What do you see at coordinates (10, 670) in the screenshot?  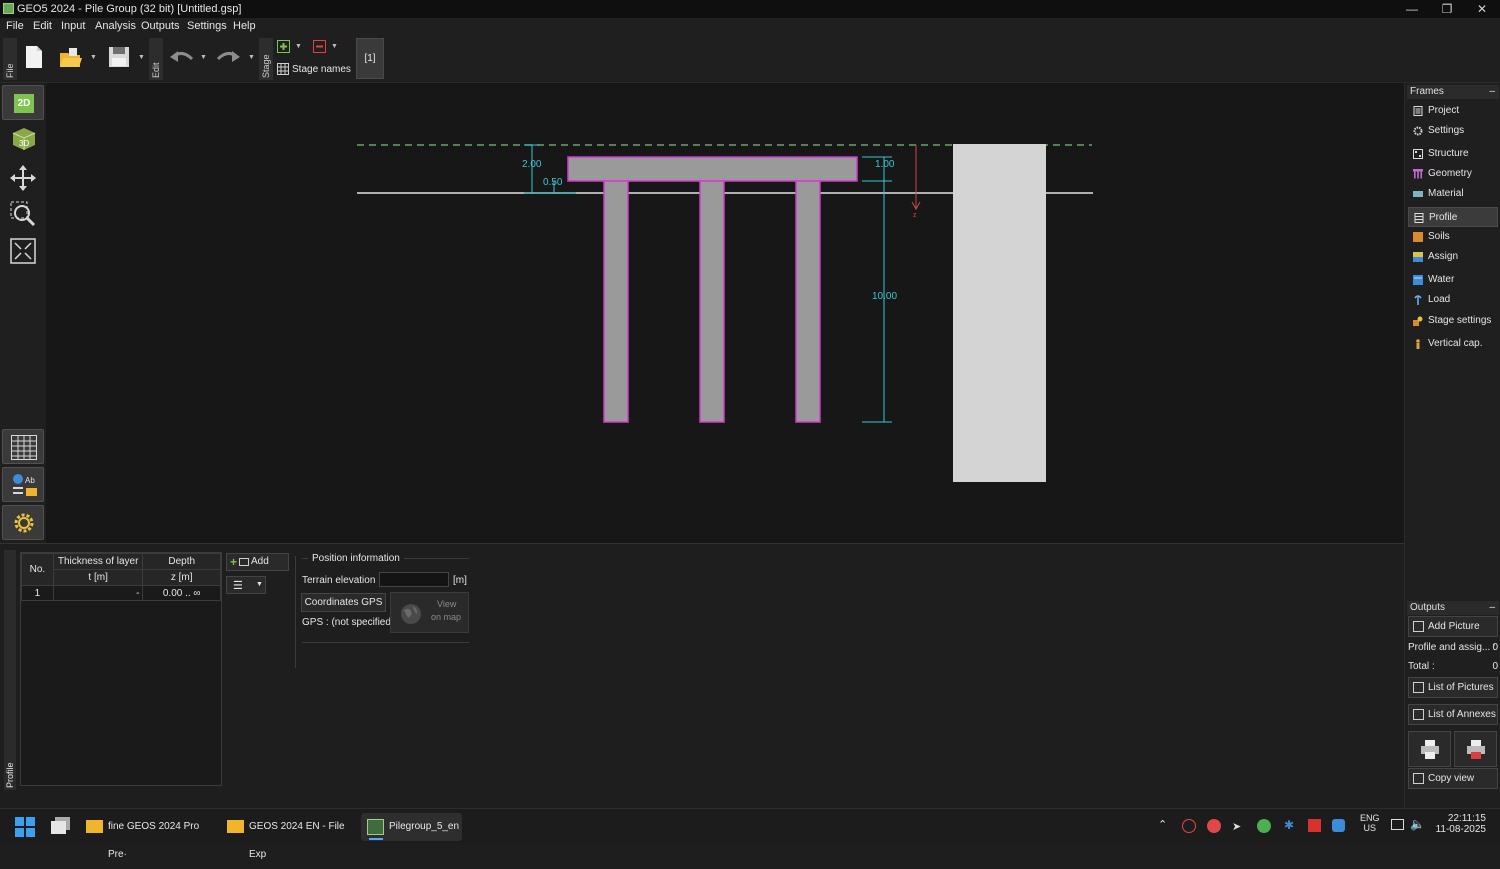 I see `profile-tab: Profile` at bounding box center [10, 670].